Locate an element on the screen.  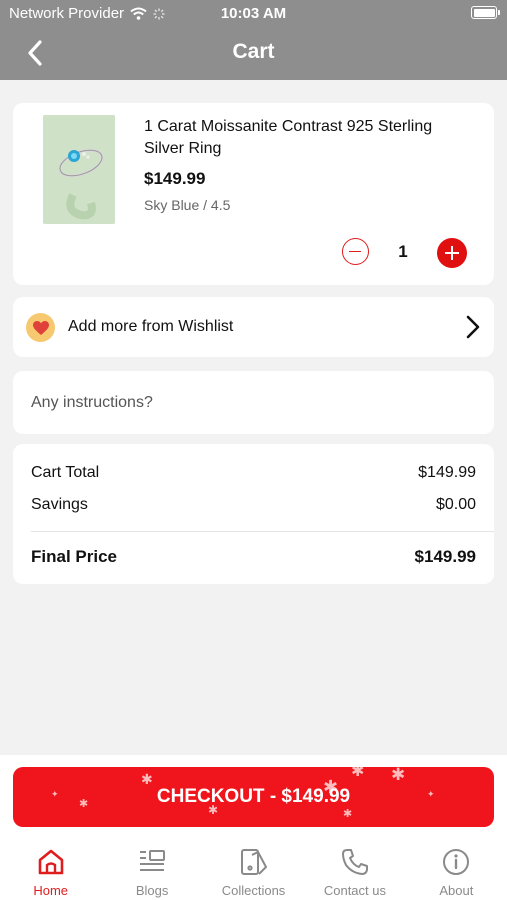
savings-row: Savings $0.00 is located at coordinates (253, 505).